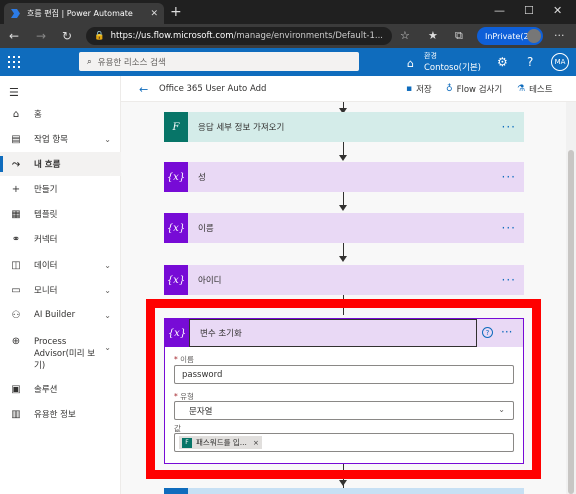  I want to click on ai-builder-icon: ⚇, so click(16, 315).